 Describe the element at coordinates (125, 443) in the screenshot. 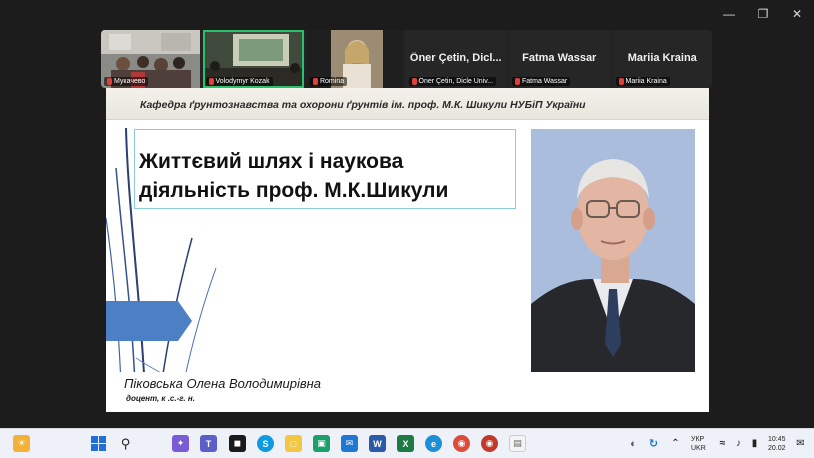

I see `search-icon: ⚲` at that location.